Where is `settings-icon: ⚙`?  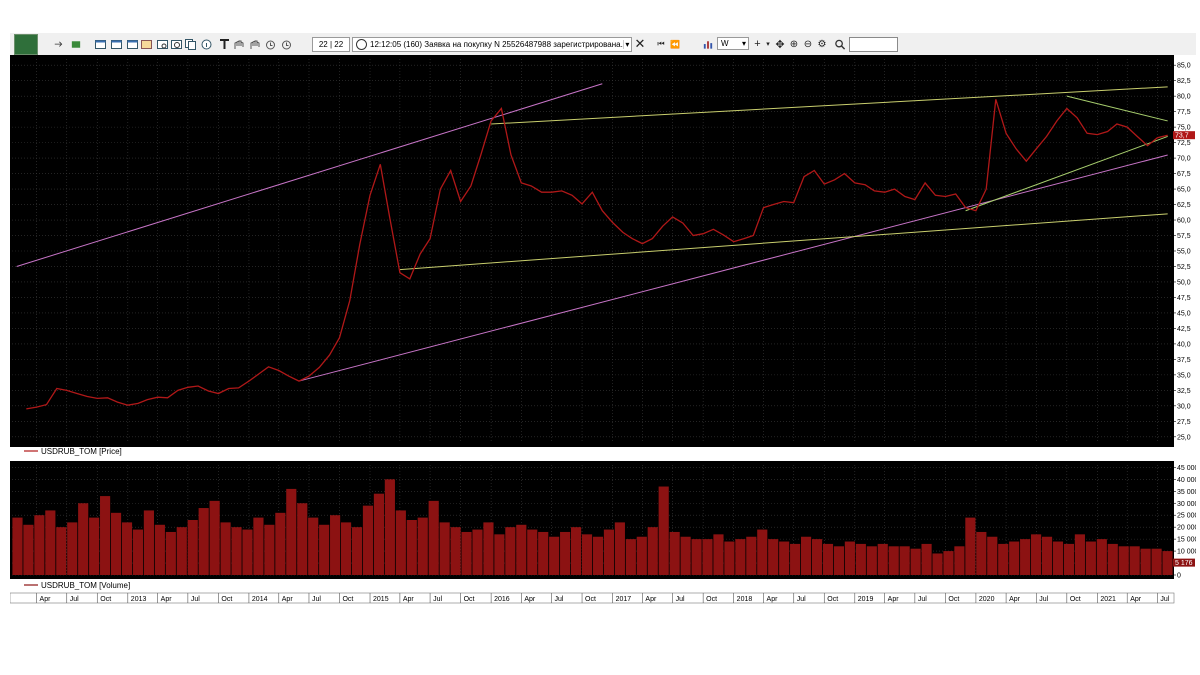 settings-icon: ⚙ is located at coordinates (822, 44).